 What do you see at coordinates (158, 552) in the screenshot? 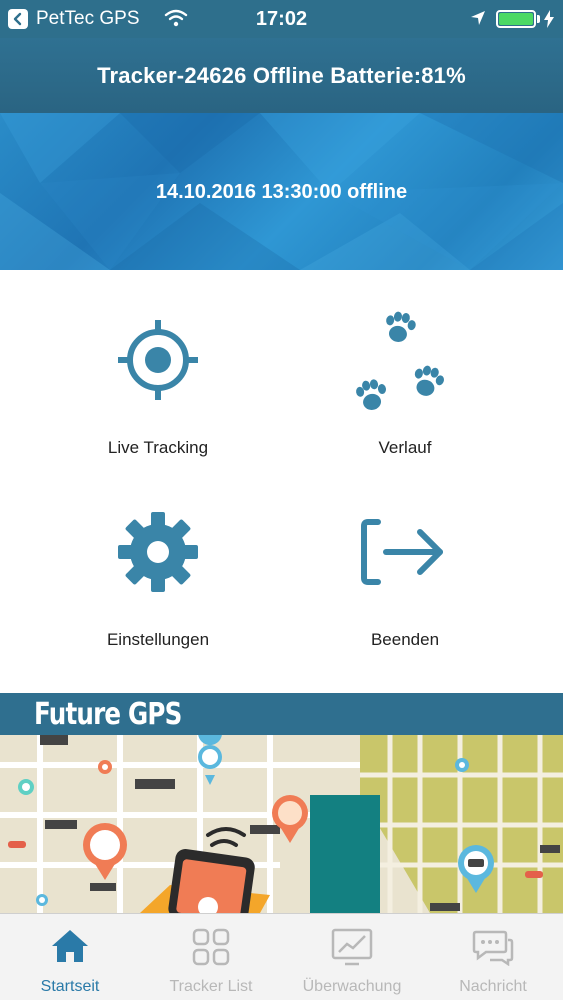
I see `gear-icon` at bounding box center [158, 552].